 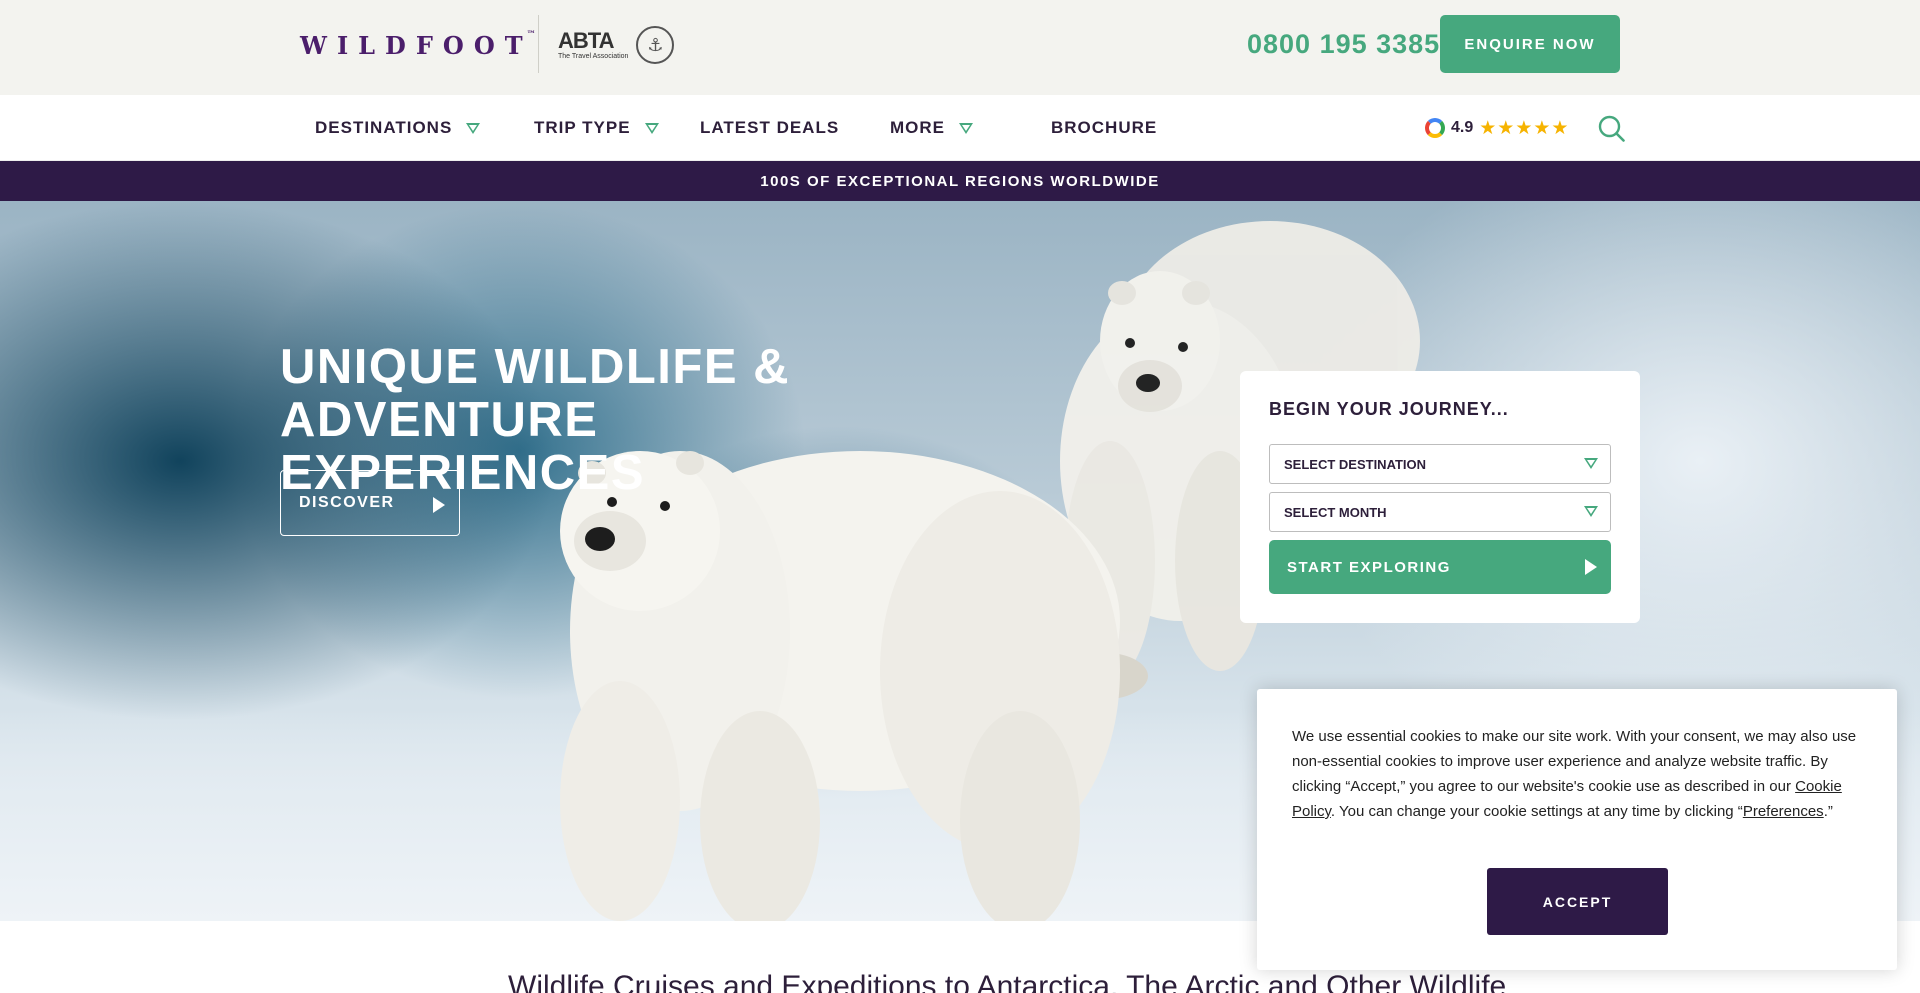 What do you see at coordinates (384, 127) in the screenshot?
I see `nav-item-label: DESTINATIONS` at bounding box center [384, 127].